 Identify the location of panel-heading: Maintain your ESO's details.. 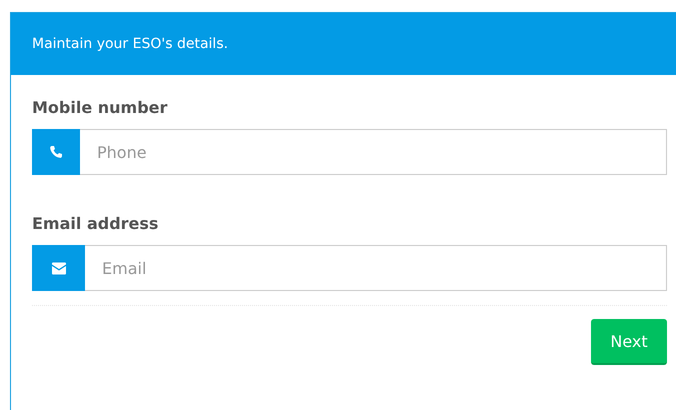
(130, 44).